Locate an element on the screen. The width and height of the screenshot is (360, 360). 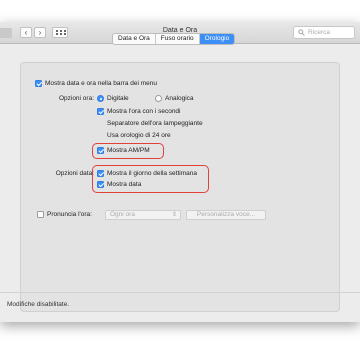
show-date-label: Mostra data is located at coordinates (124, 184).